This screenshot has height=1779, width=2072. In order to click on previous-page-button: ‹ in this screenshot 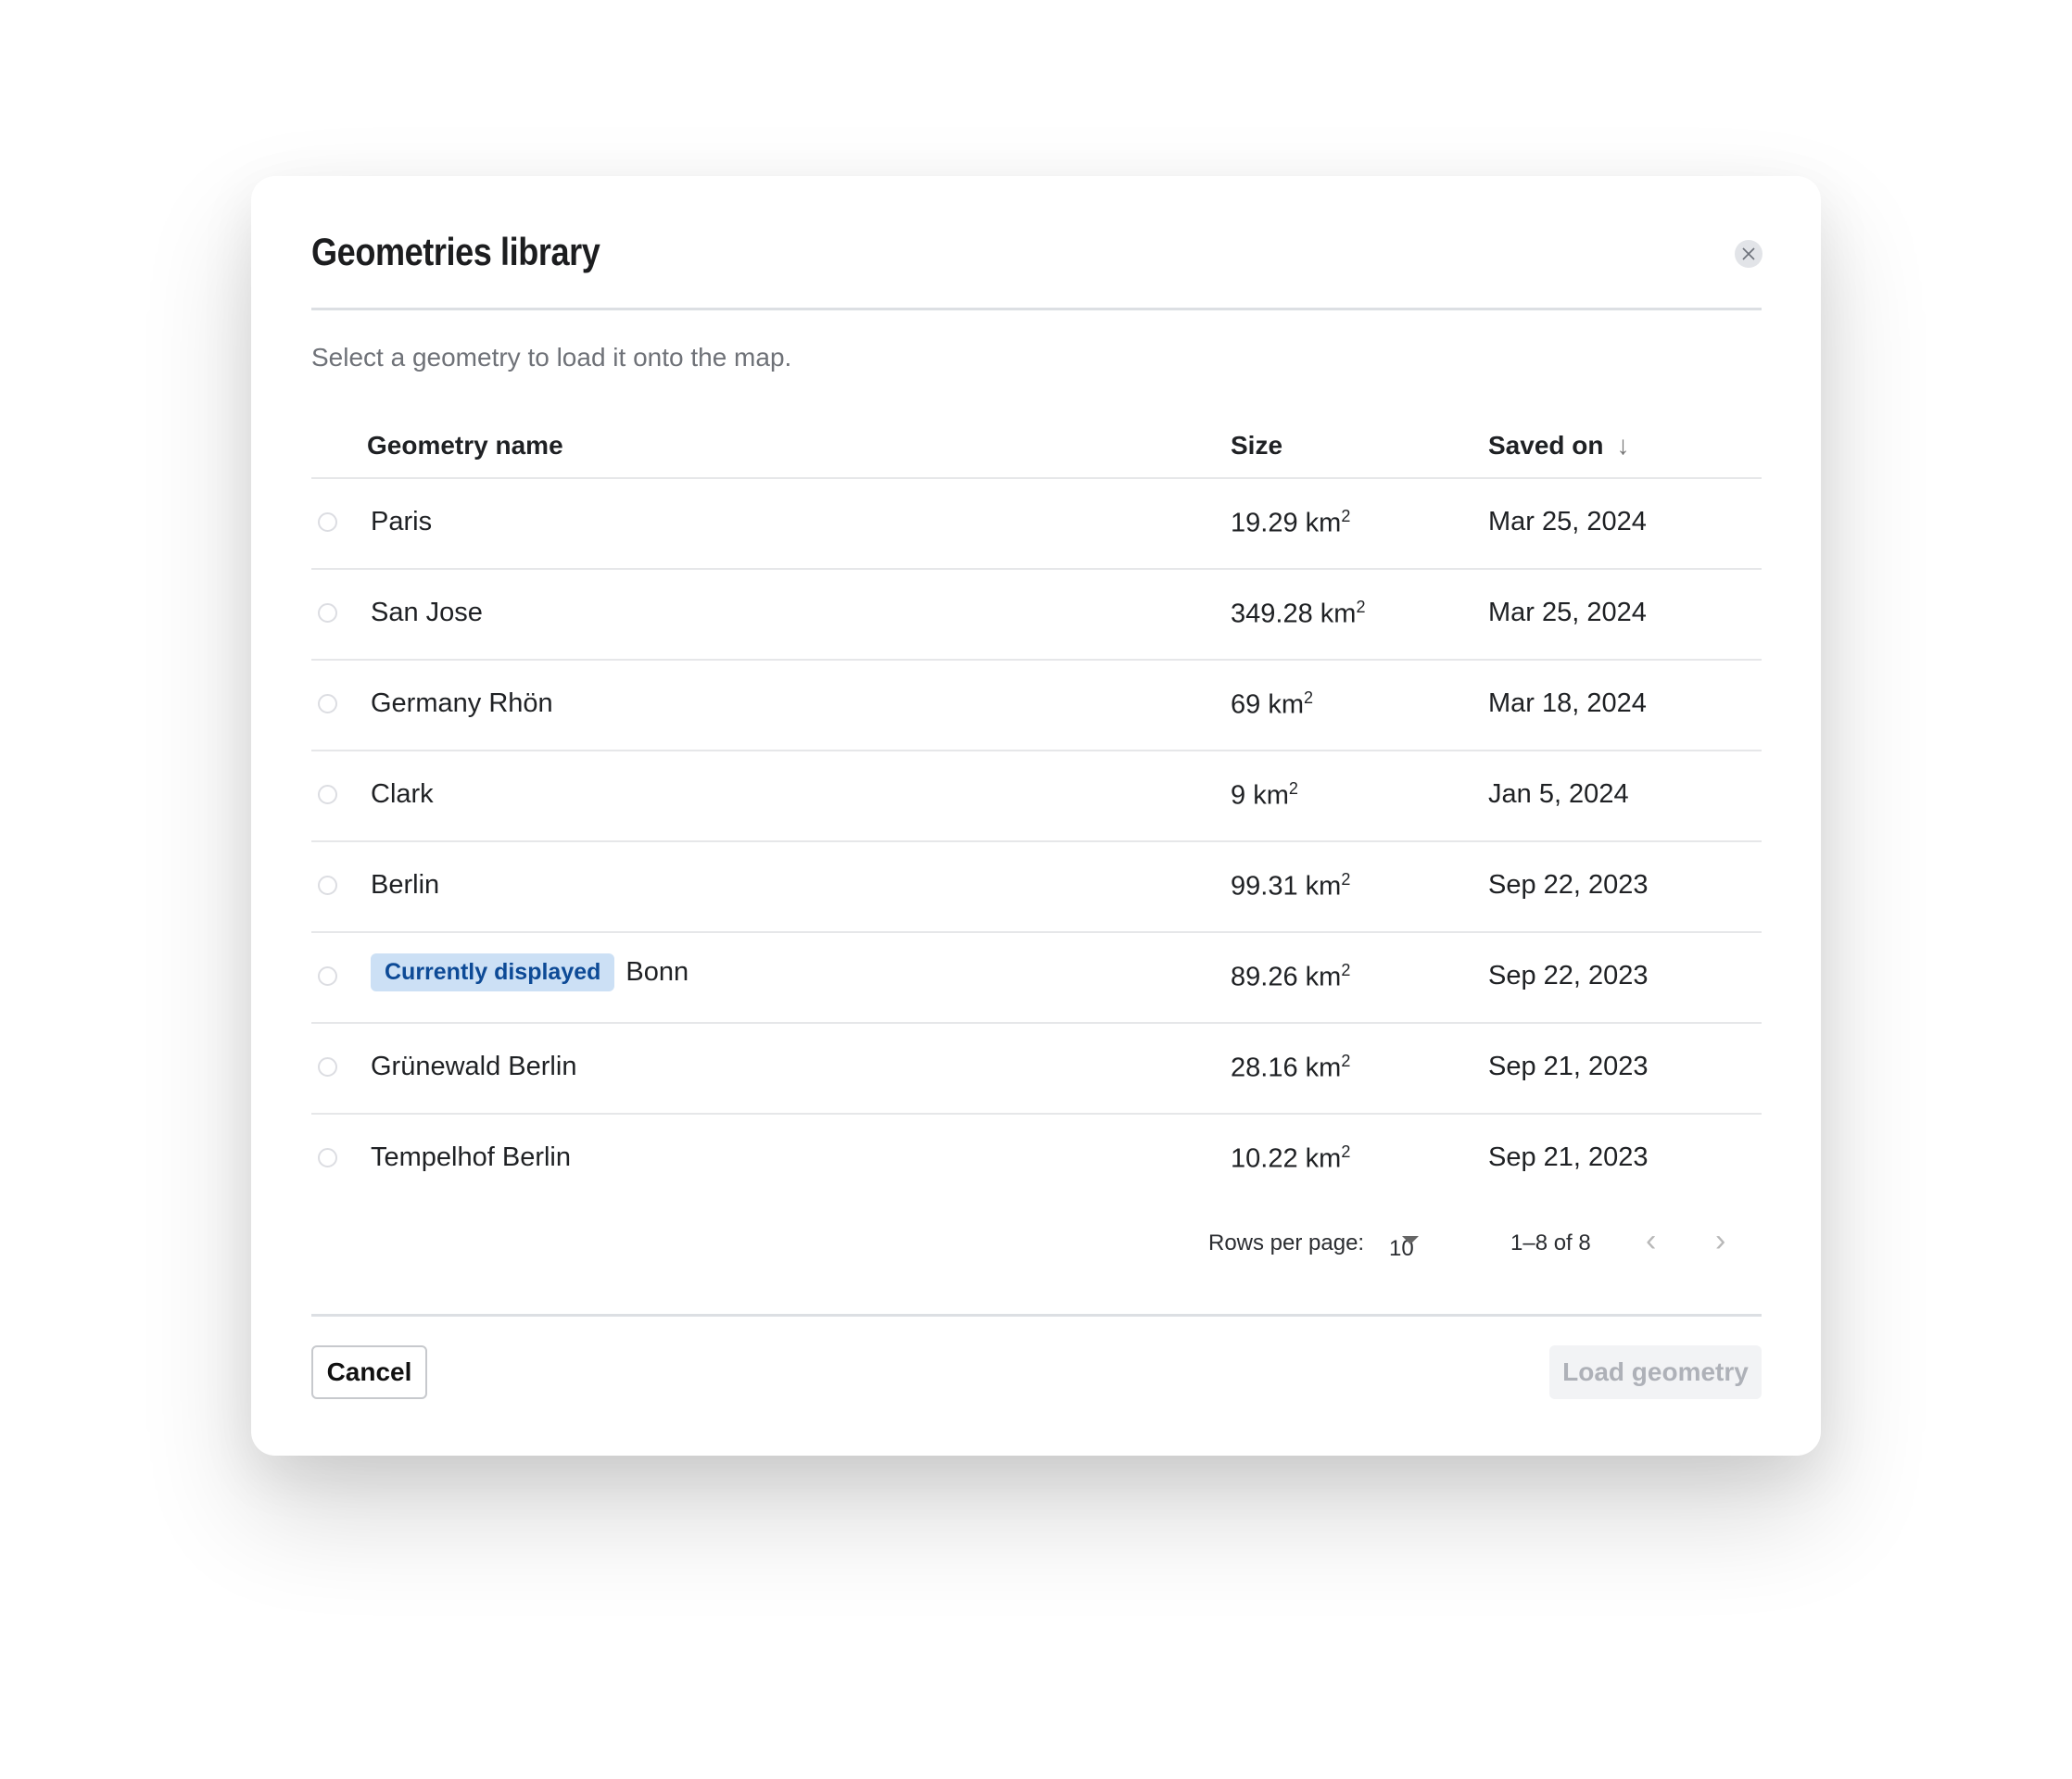, I will do `click(1651, 1241)`.